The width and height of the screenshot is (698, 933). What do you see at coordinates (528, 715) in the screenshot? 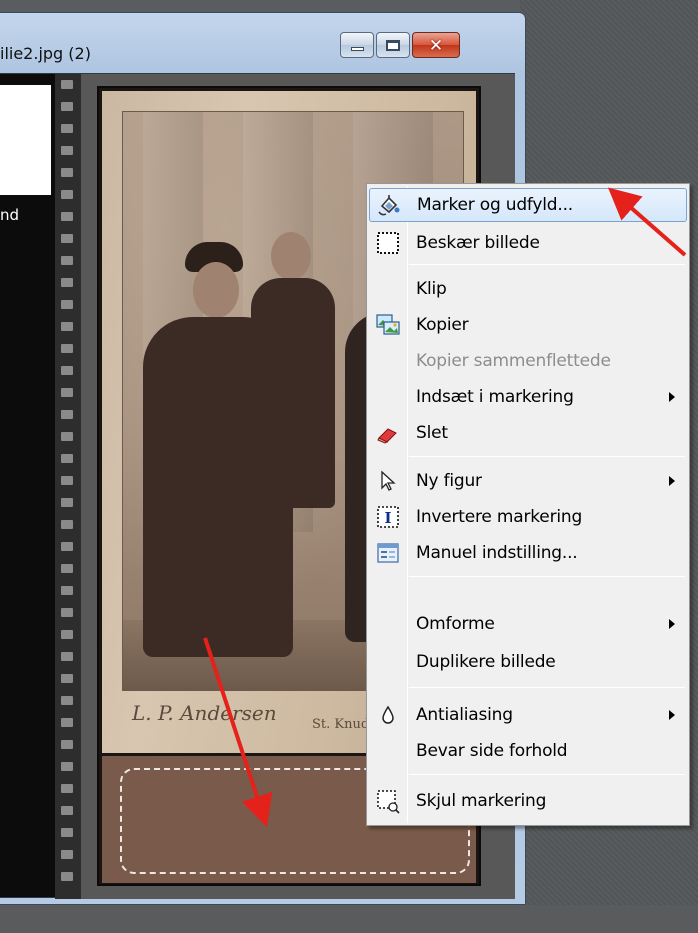
I see `menu-item-antialiasing: Antialiasing` at bounding box center [528, 715].